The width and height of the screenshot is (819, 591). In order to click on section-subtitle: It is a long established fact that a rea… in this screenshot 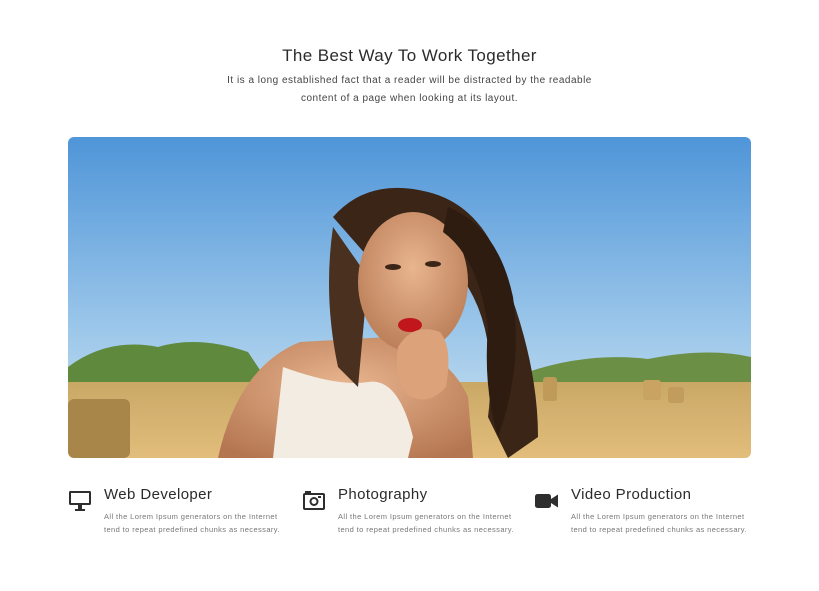, I will do `click(409, 89)`.